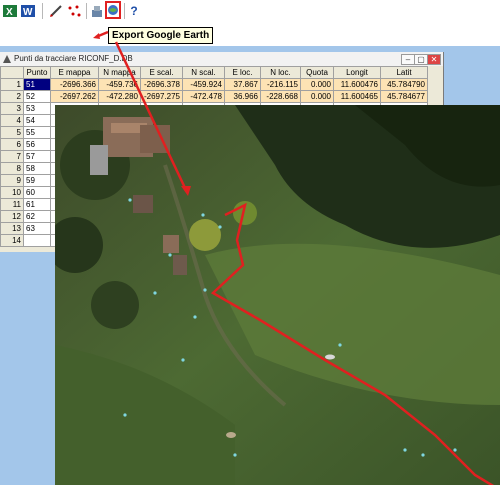  I want to click on route-arrow, so click(151, 116).